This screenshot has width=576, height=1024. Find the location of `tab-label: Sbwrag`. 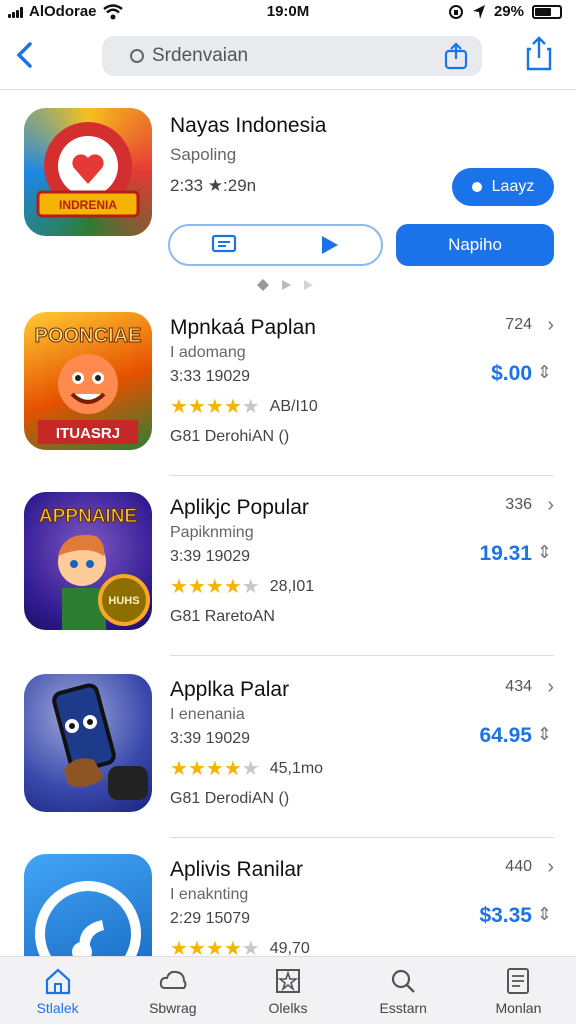

tab-label: Sbwrag is located at coordinates (173, 1007).